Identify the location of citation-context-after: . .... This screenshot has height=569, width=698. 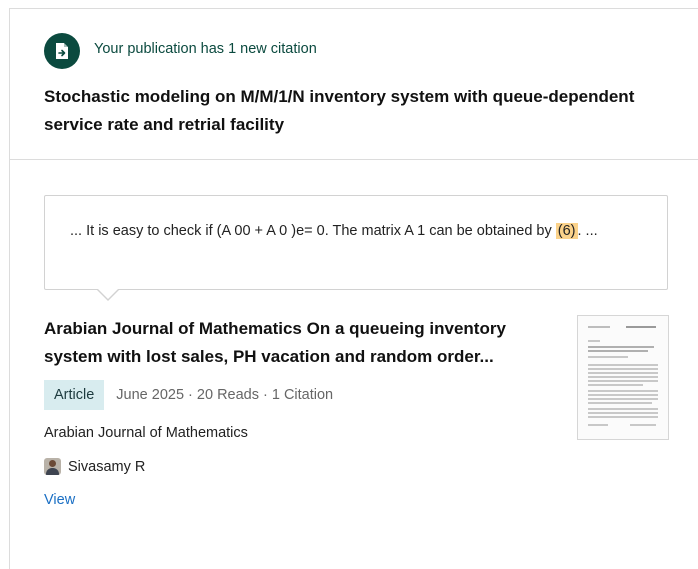
(587, 231).